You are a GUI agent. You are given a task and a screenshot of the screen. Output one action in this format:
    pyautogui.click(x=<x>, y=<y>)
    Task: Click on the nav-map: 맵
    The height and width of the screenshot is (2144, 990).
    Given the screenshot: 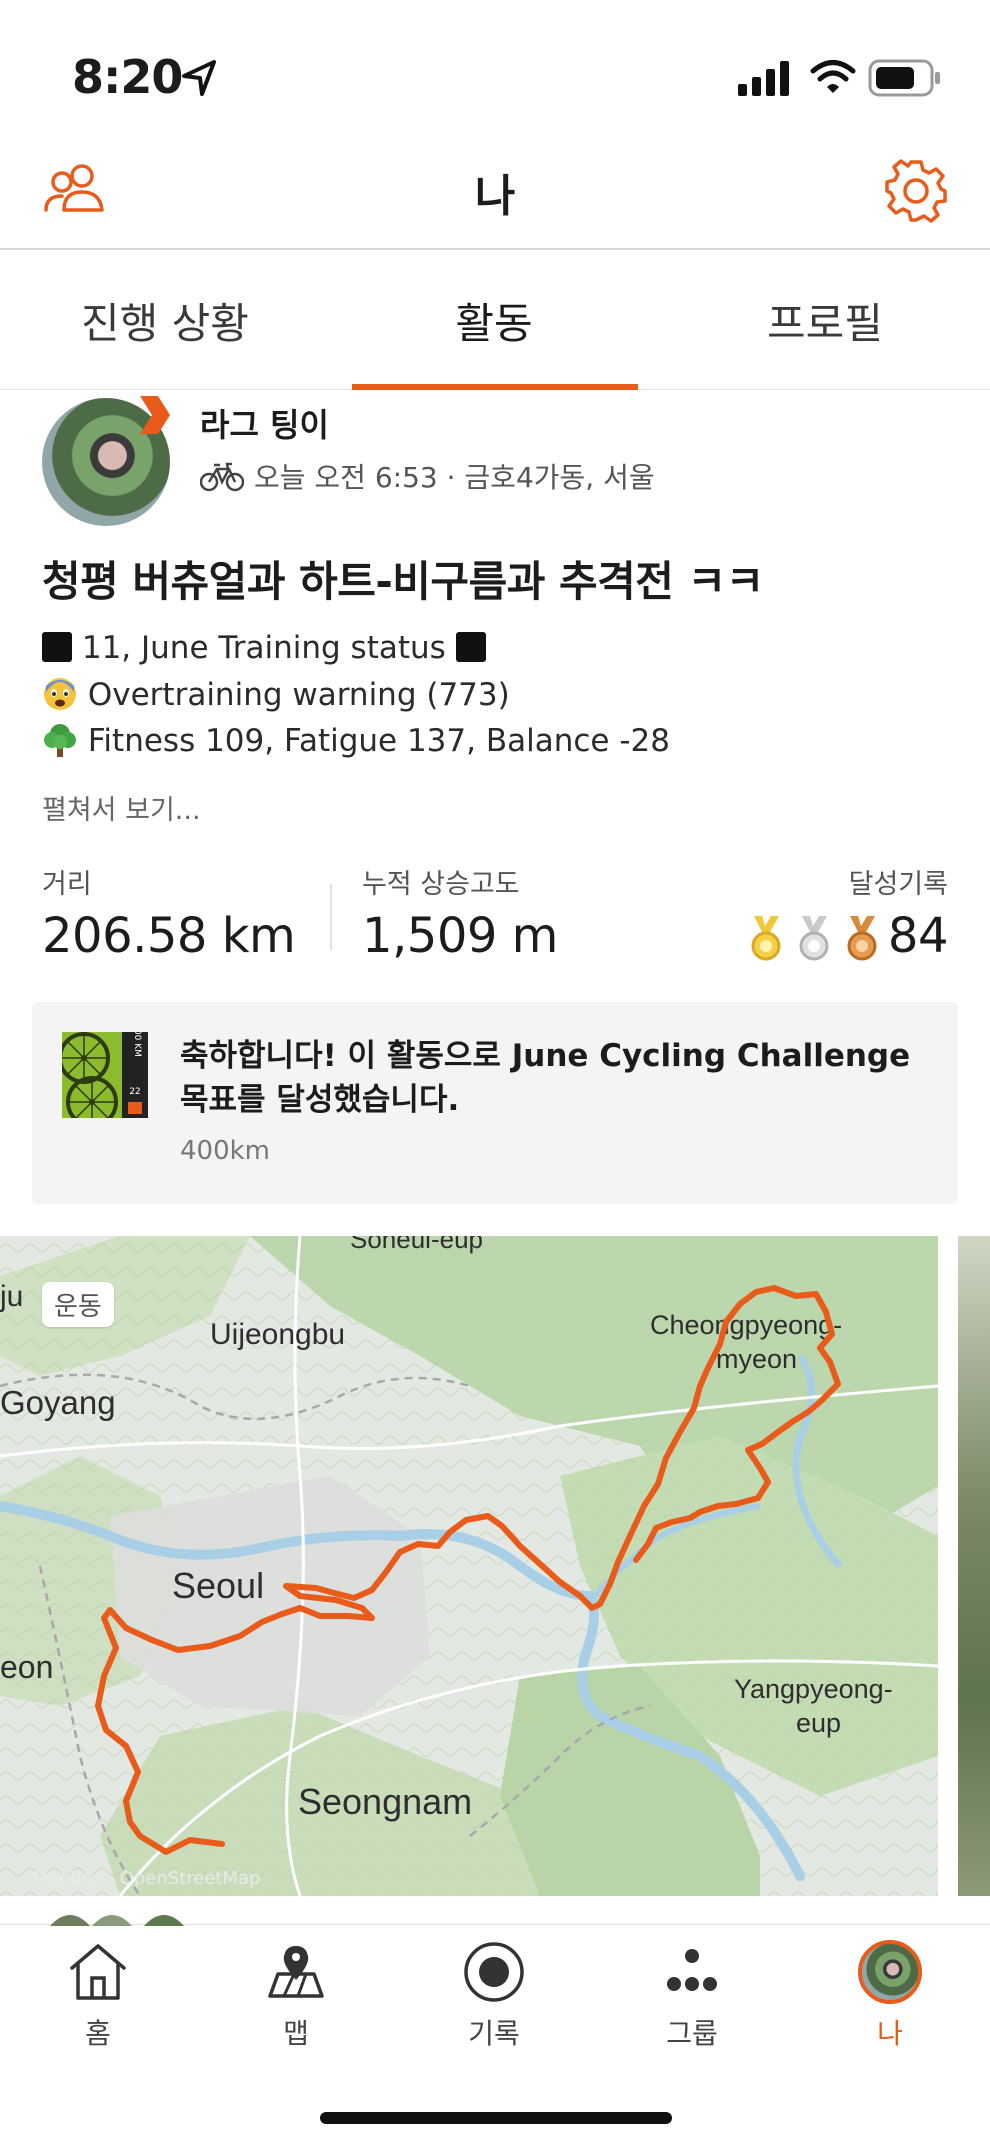 What is the action you would take?
    pyautogui.click(x=296, y=1996)
    